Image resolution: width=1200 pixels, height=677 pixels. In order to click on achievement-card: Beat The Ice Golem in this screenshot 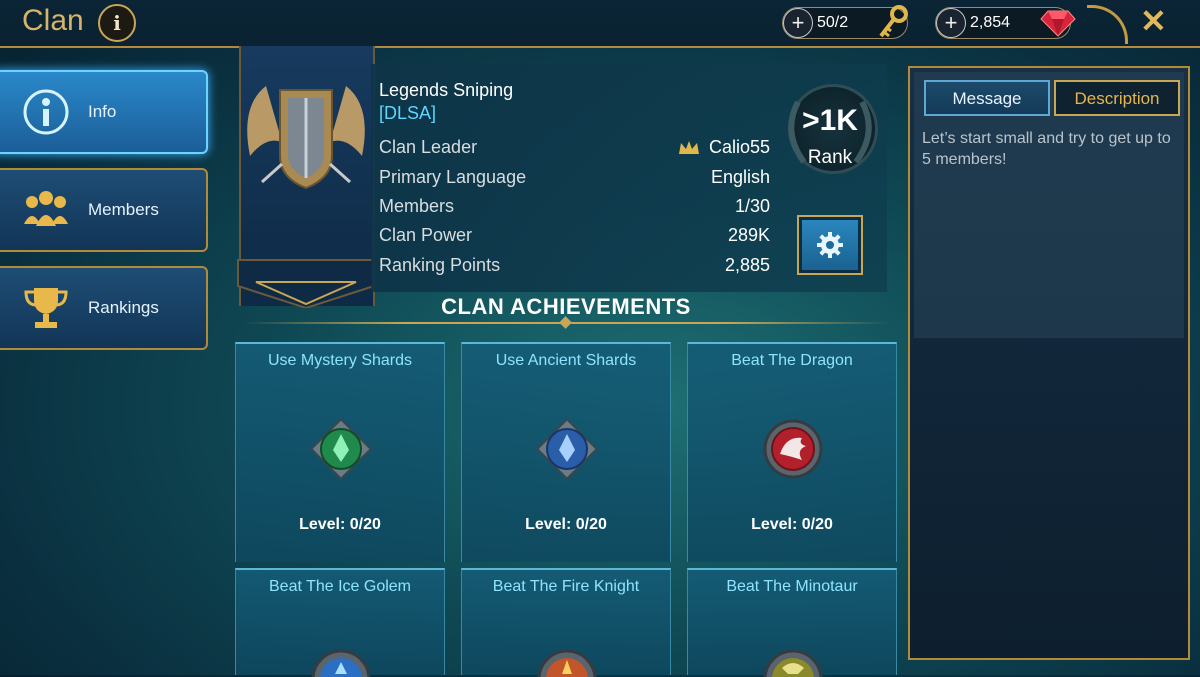, I will do `click(340, 622)`.